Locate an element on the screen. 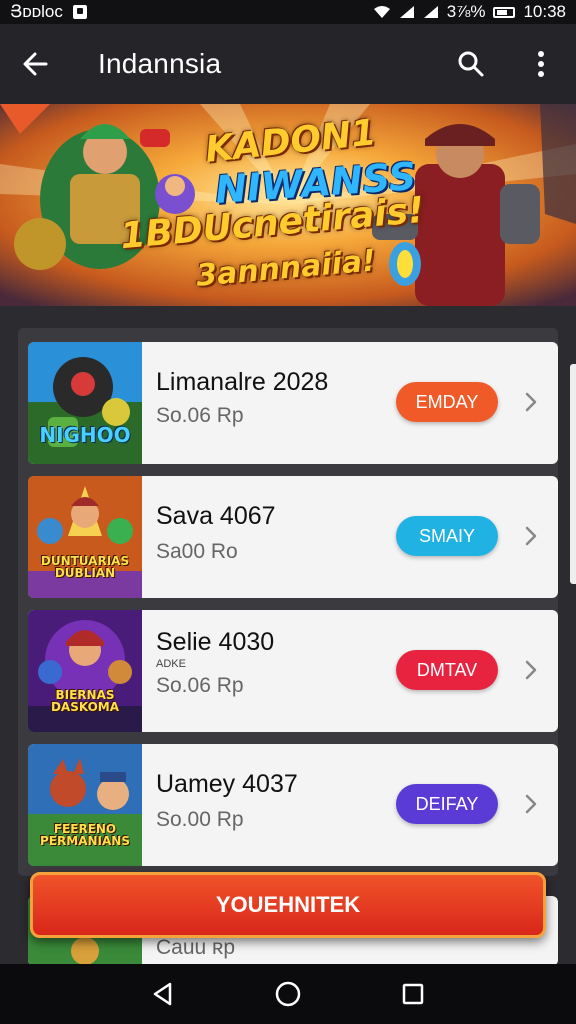 This screenshot has width=576, height=1024. notification-icon is located at coordinates (79, 12).